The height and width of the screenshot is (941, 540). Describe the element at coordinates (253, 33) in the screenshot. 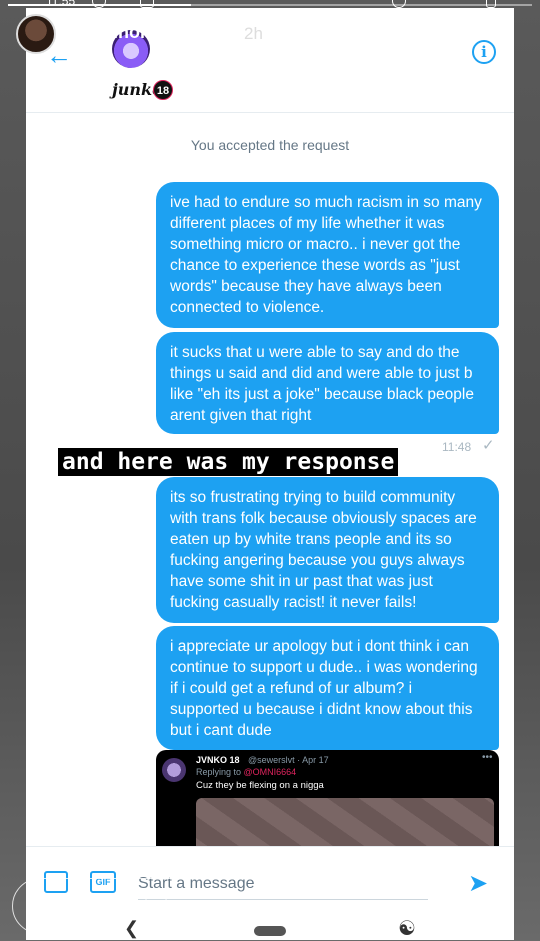

I see `story-time-ago: 2h` at that location.